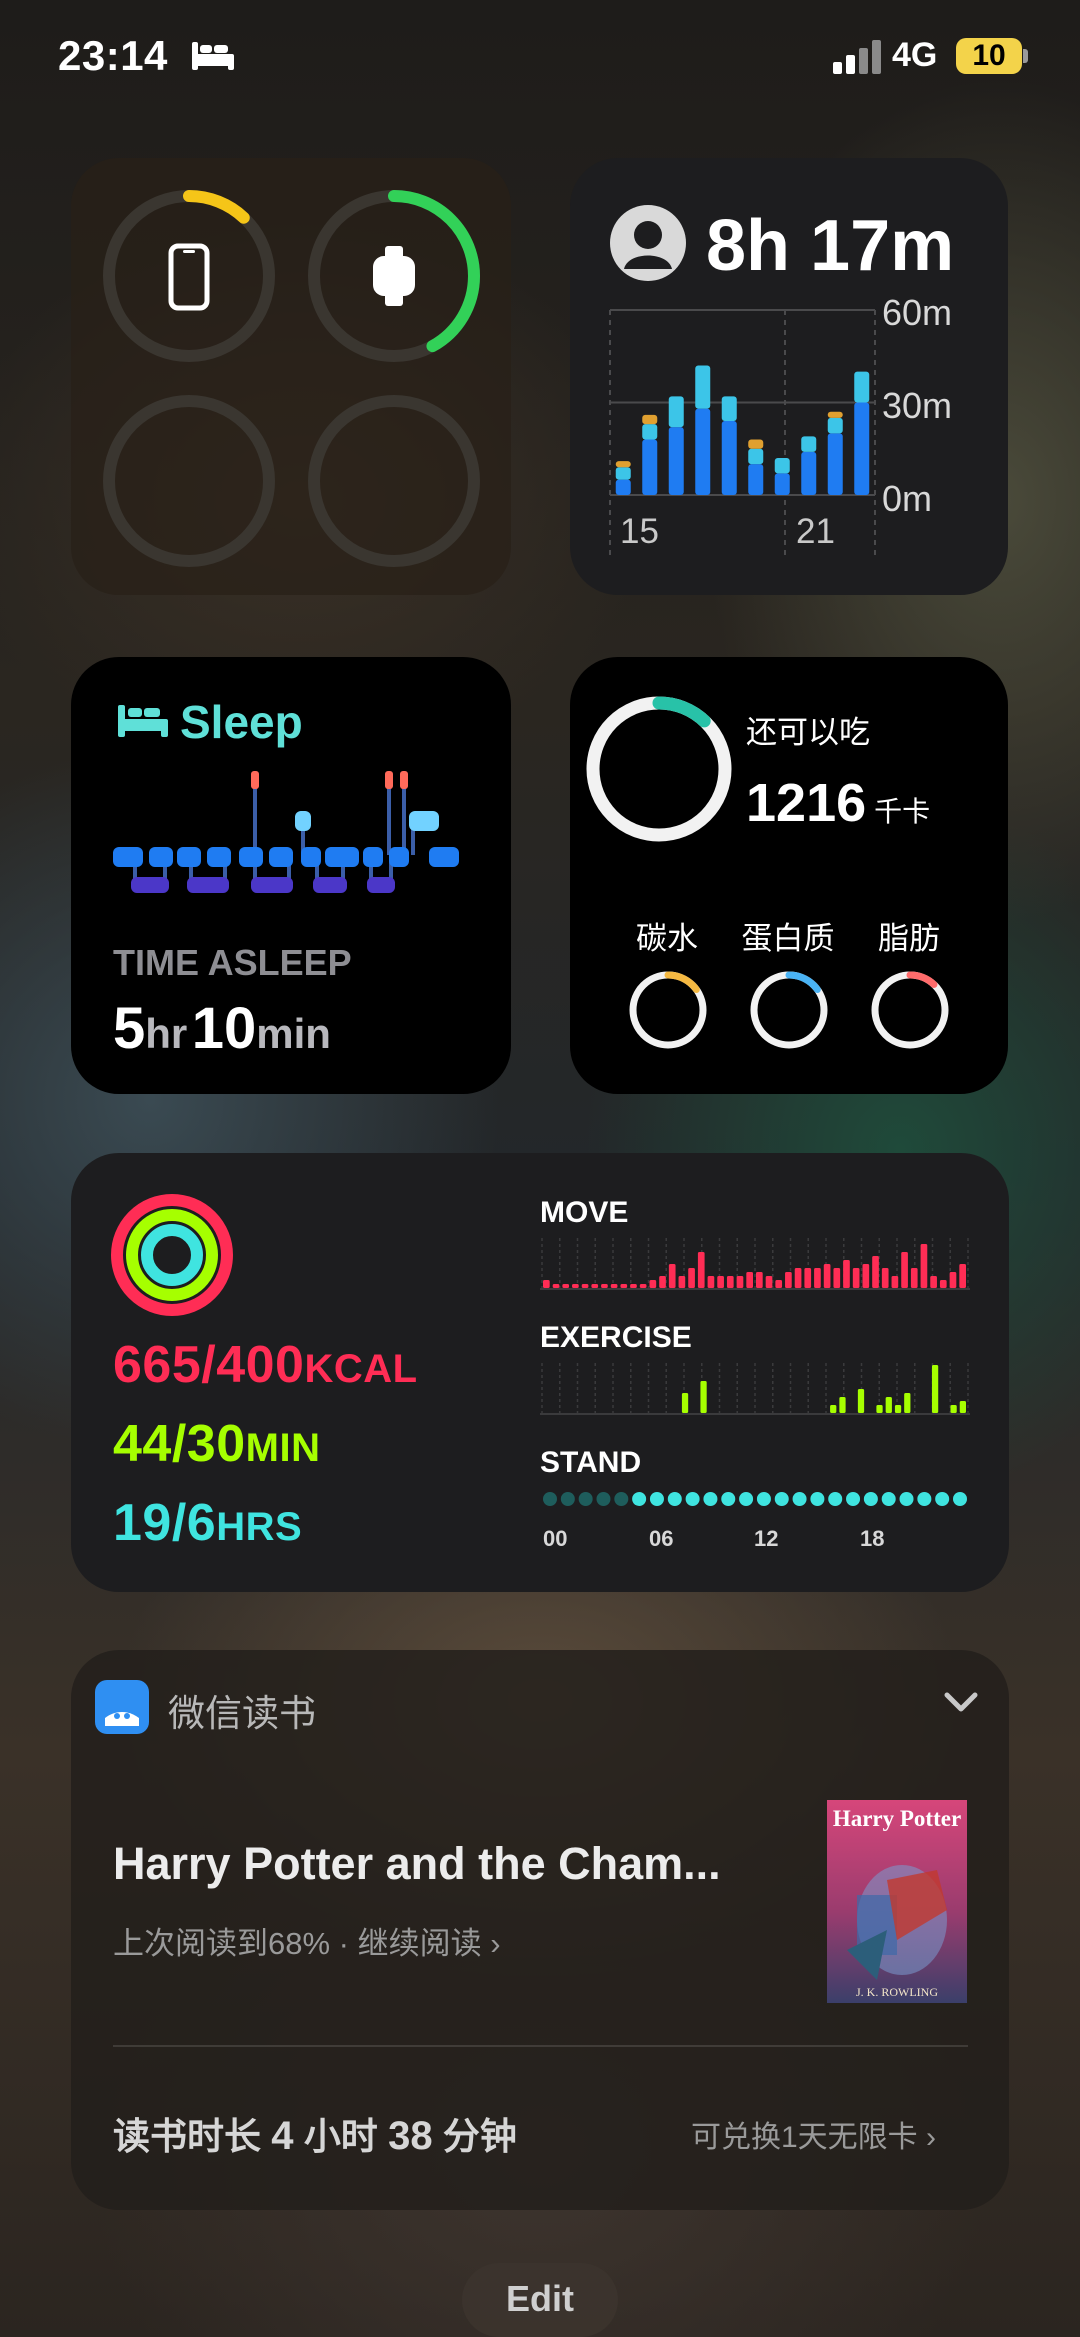  Describe the element at coordinates (394, 481) in the screenshot. I see `empty-battery-ring` at that location.